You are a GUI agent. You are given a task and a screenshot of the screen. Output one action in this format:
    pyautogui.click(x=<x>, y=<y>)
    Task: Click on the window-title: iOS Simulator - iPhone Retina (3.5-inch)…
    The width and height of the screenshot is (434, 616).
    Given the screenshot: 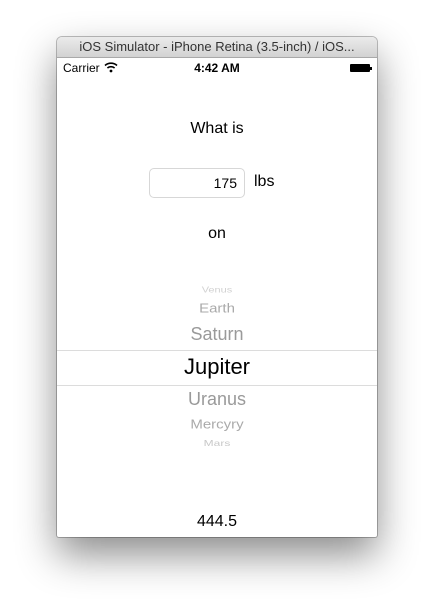 What is the action you would take?
    pyautogui.click(x=217, y=47)
    